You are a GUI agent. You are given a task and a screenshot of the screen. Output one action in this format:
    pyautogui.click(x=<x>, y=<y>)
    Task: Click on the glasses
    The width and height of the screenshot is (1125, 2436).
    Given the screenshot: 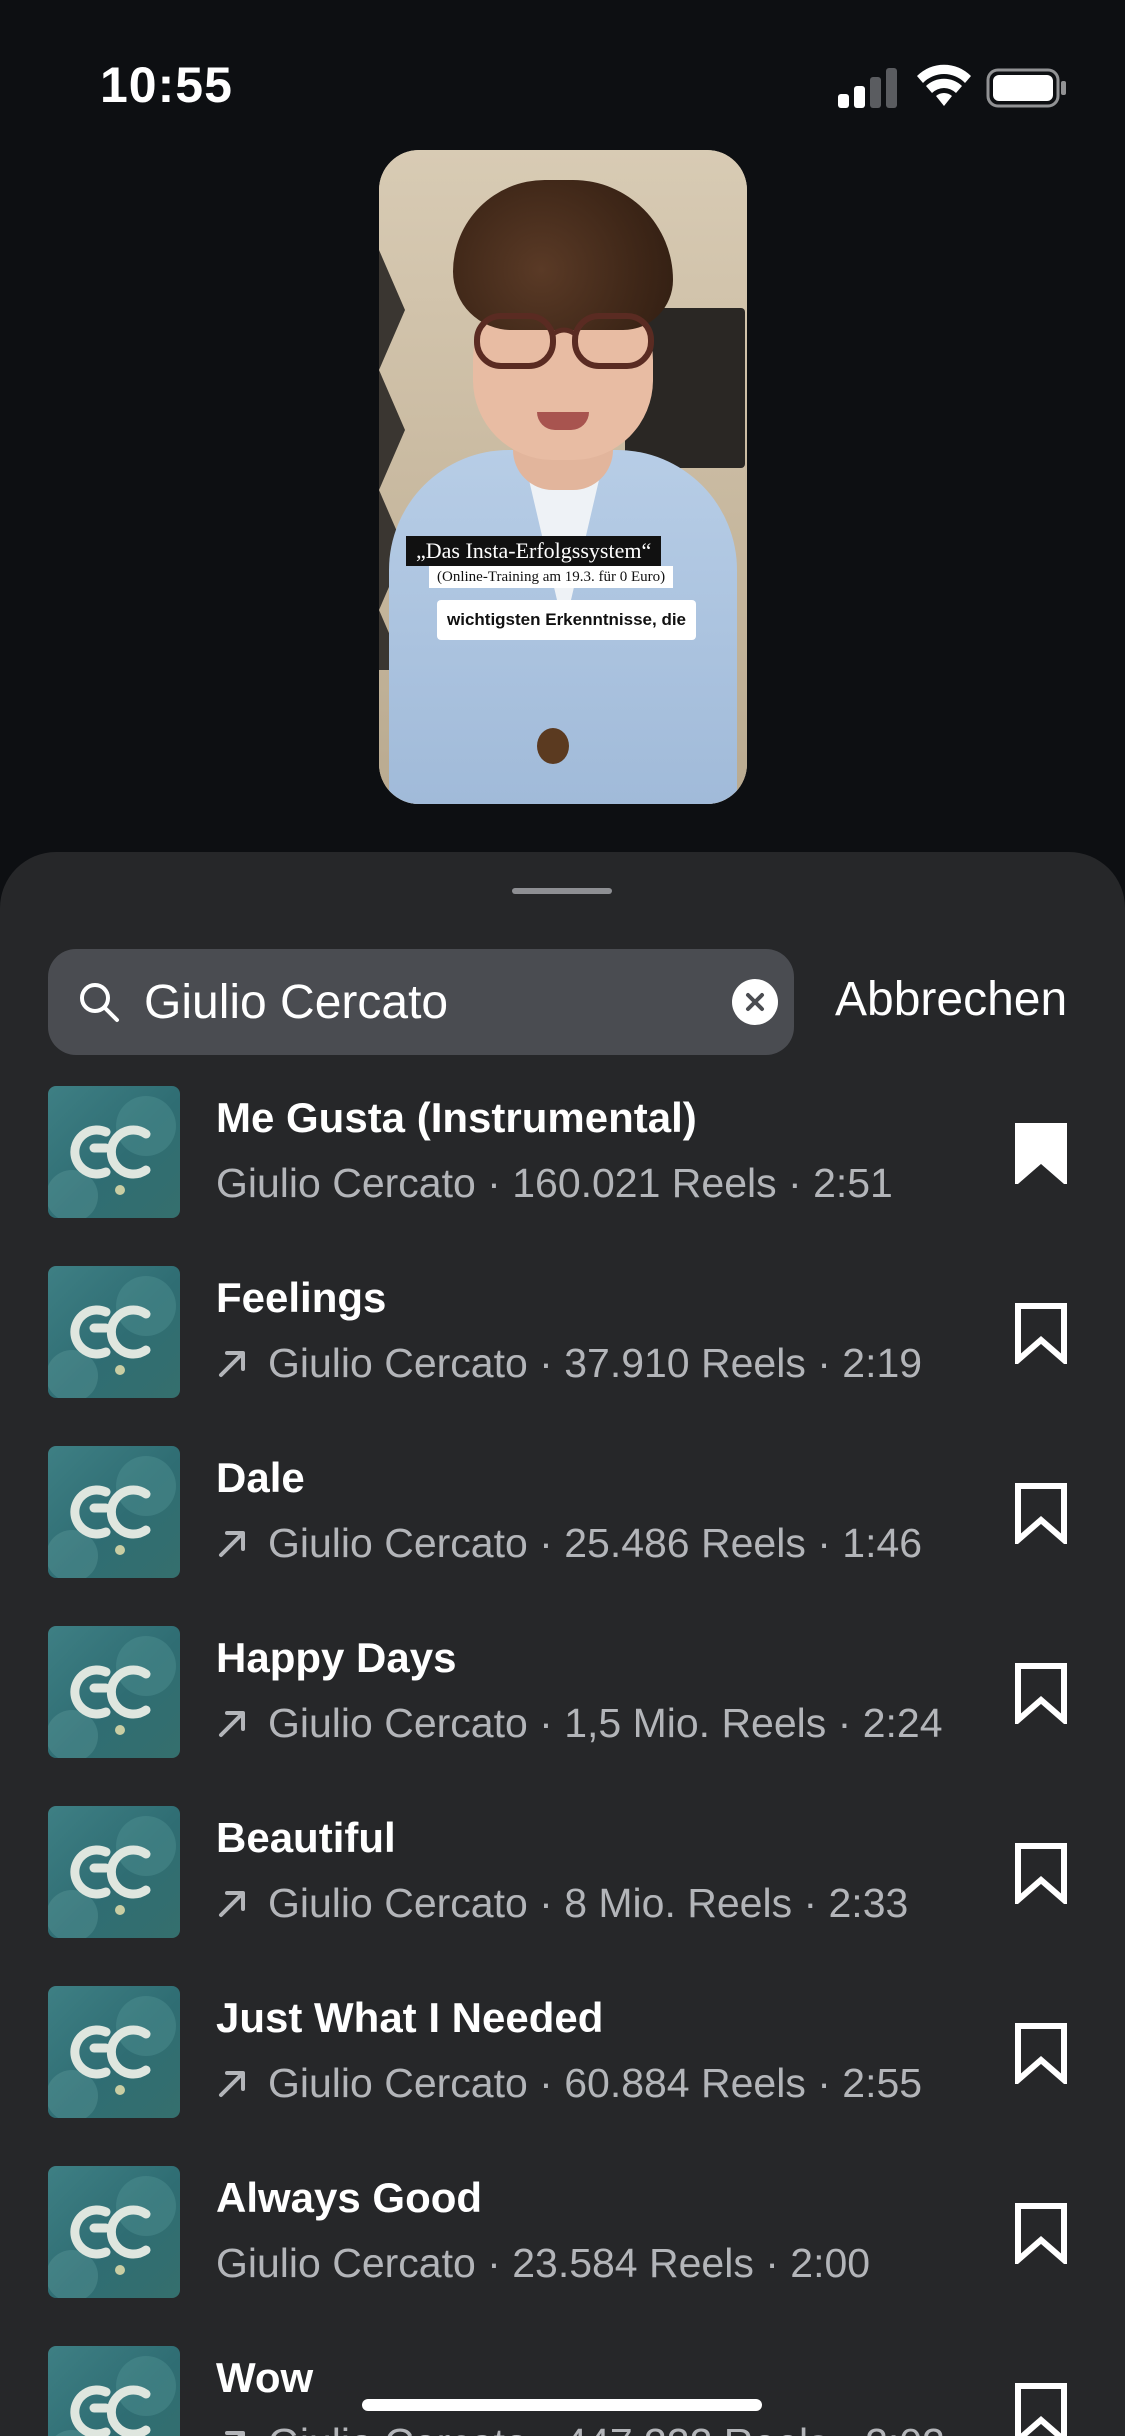 What is the action you would take?
    pyautogui.click(x=564, y=341)
    